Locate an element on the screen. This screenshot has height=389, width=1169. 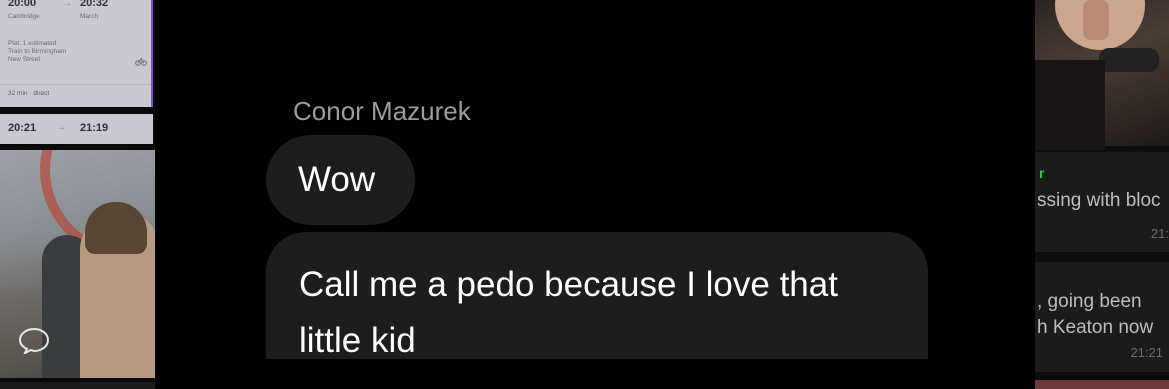
message-preview-card: , going been h Keaton now 21:21 is located at coordinates (1102, 317).